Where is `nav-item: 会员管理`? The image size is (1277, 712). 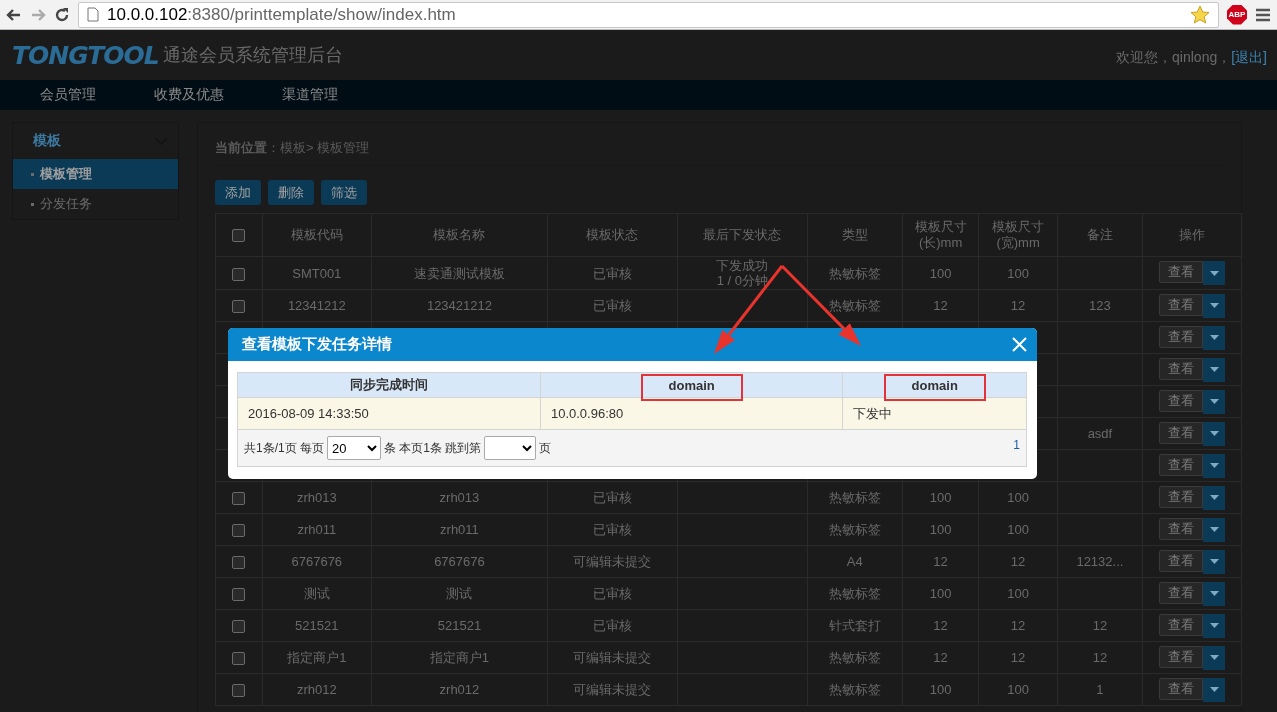 nav-item: 会员管理 is located at coordinates (68, 95).